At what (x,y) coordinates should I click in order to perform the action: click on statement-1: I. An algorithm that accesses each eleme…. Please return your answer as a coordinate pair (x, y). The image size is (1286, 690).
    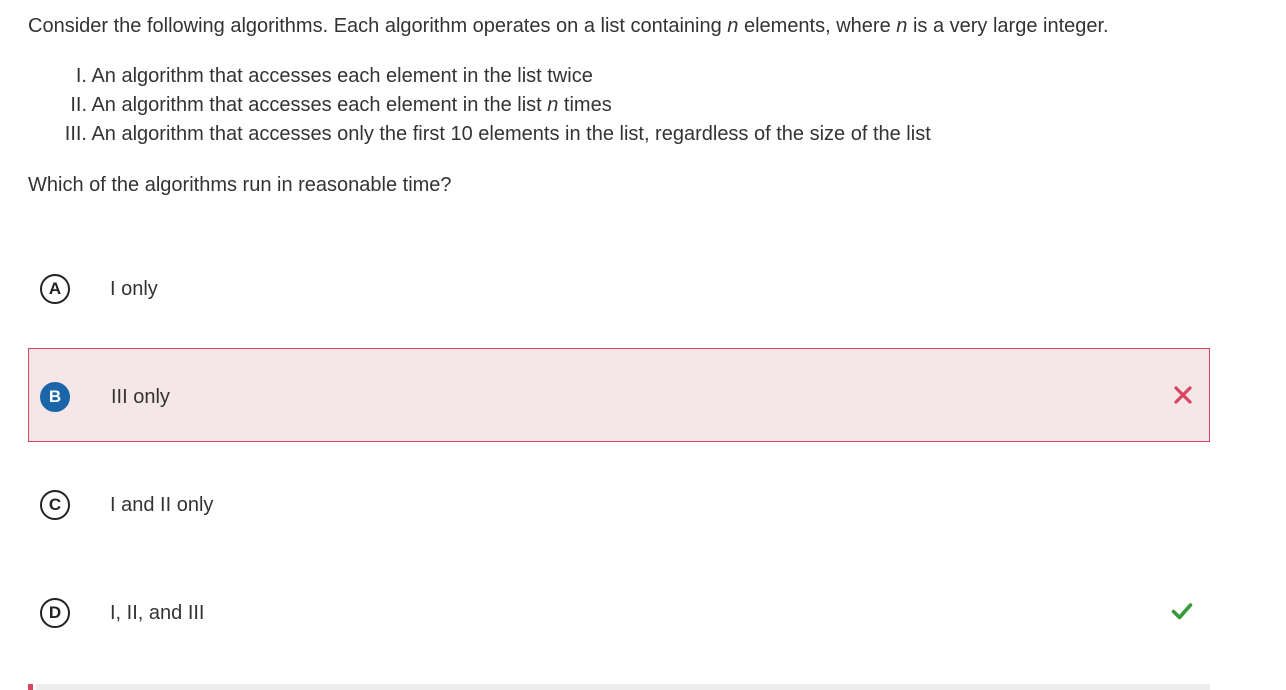
    Looking at the image, I should click on (495, 76).